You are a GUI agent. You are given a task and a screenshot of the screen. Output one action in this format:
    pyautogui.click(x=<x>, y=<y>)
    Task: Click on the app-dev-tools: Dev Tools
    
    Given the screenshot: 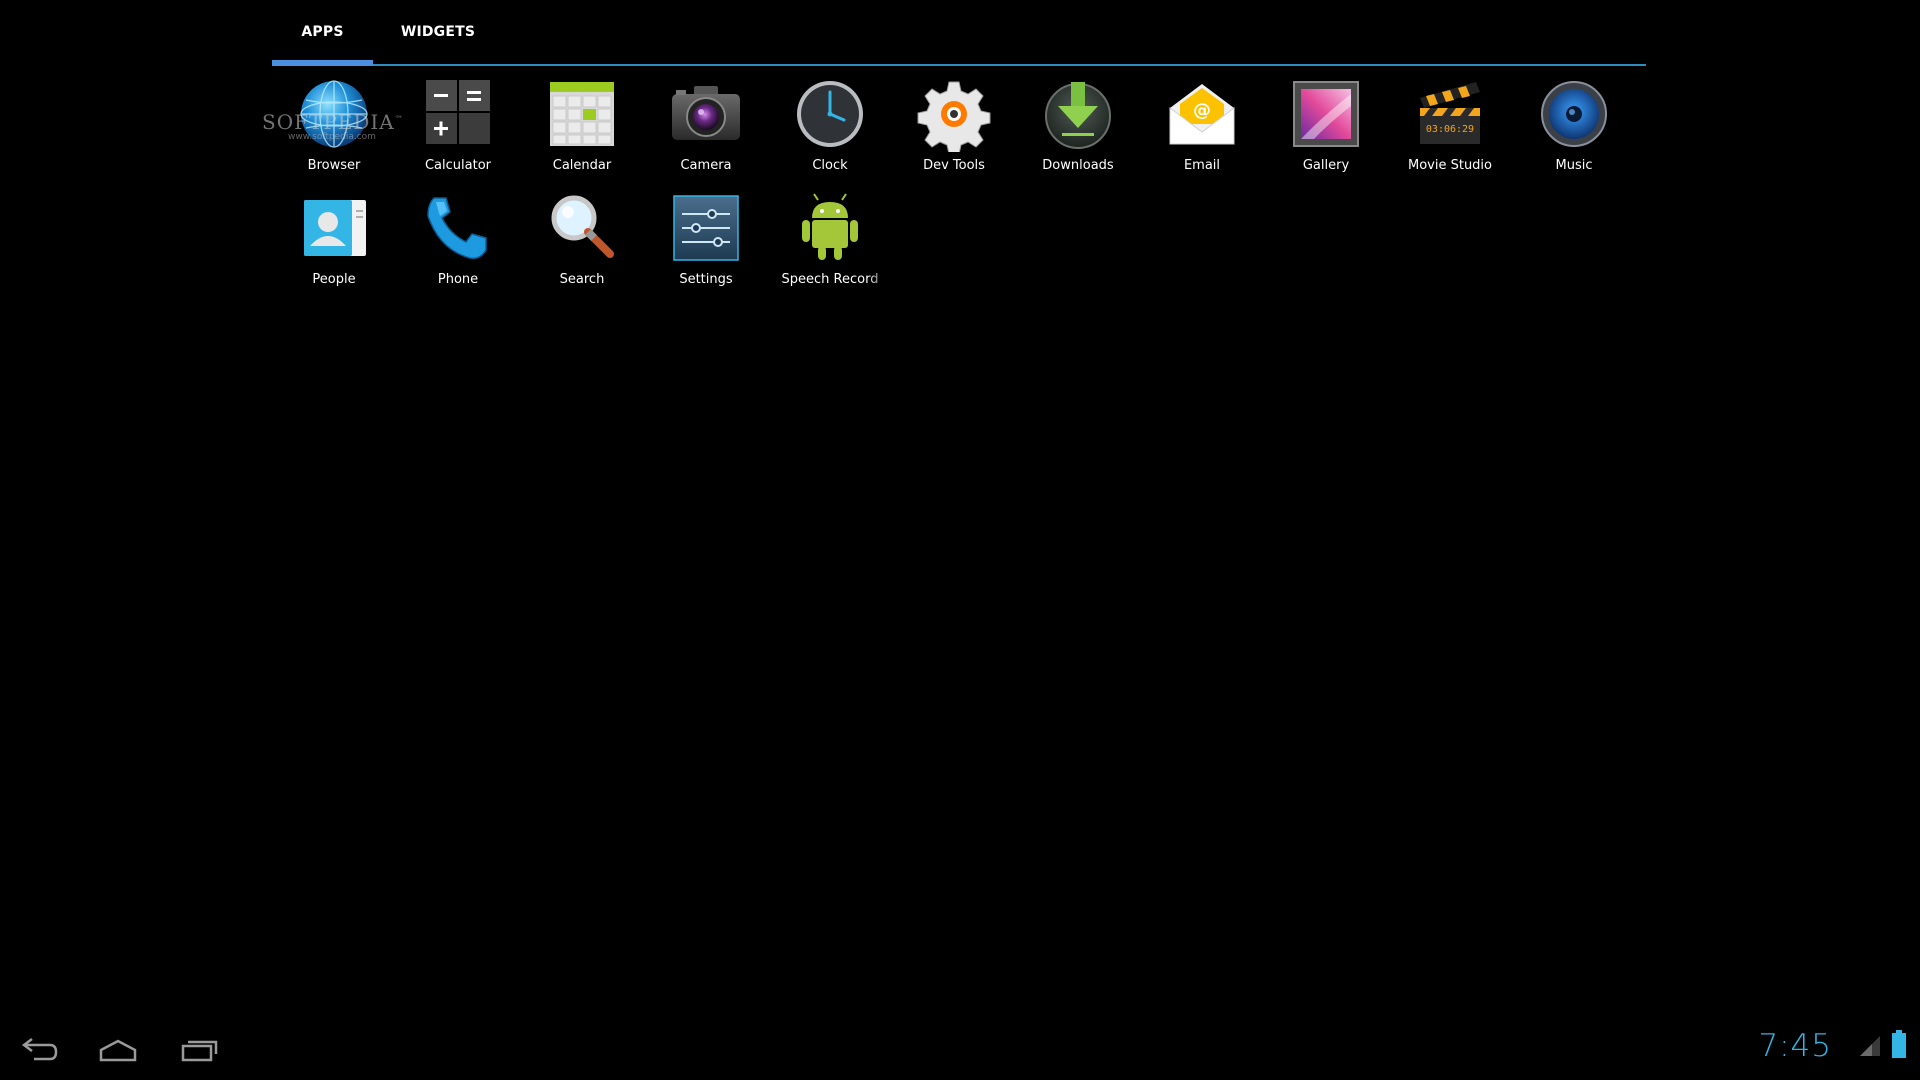 What is the action you would take?
    pyautogui.click(x=954, y=130)
    